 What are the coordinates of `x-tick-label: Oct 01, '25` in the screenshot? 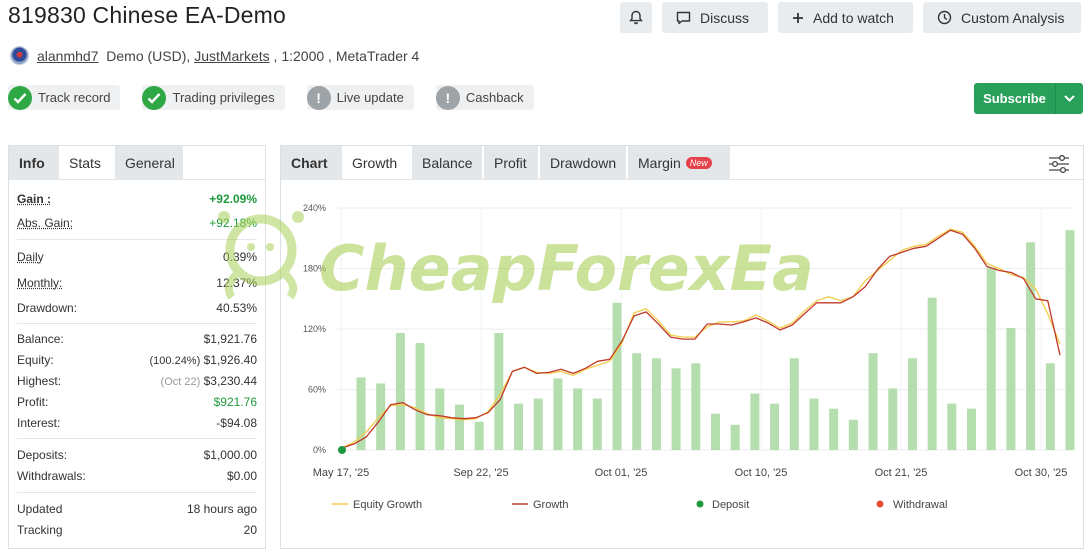 It's located at (621, 473).